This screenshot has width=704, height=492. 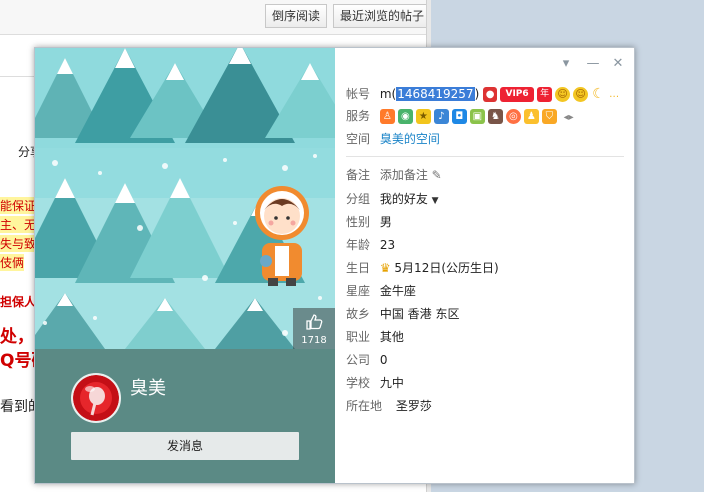 What do you see at coordinates (513, 116) in the screenshot?
I see `game-icon: ◎` at bounding box center [513, 116].